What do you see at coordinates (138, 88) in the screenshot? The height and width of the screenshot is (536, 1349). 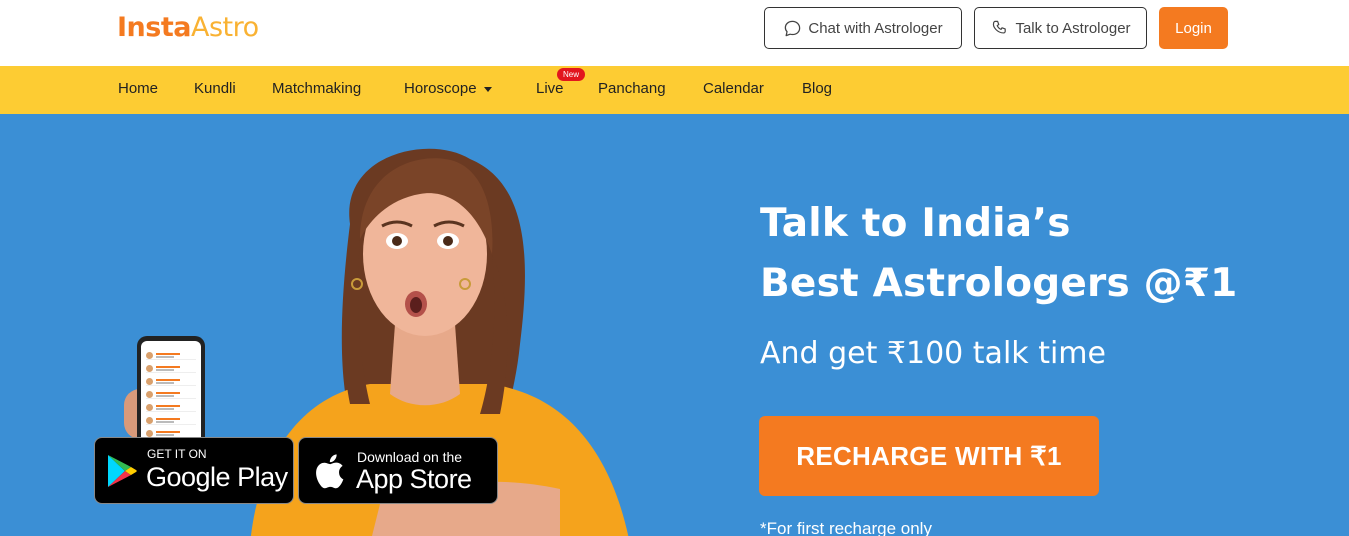 I see `nav-item-home: Home` at bounding box center [138, 88].